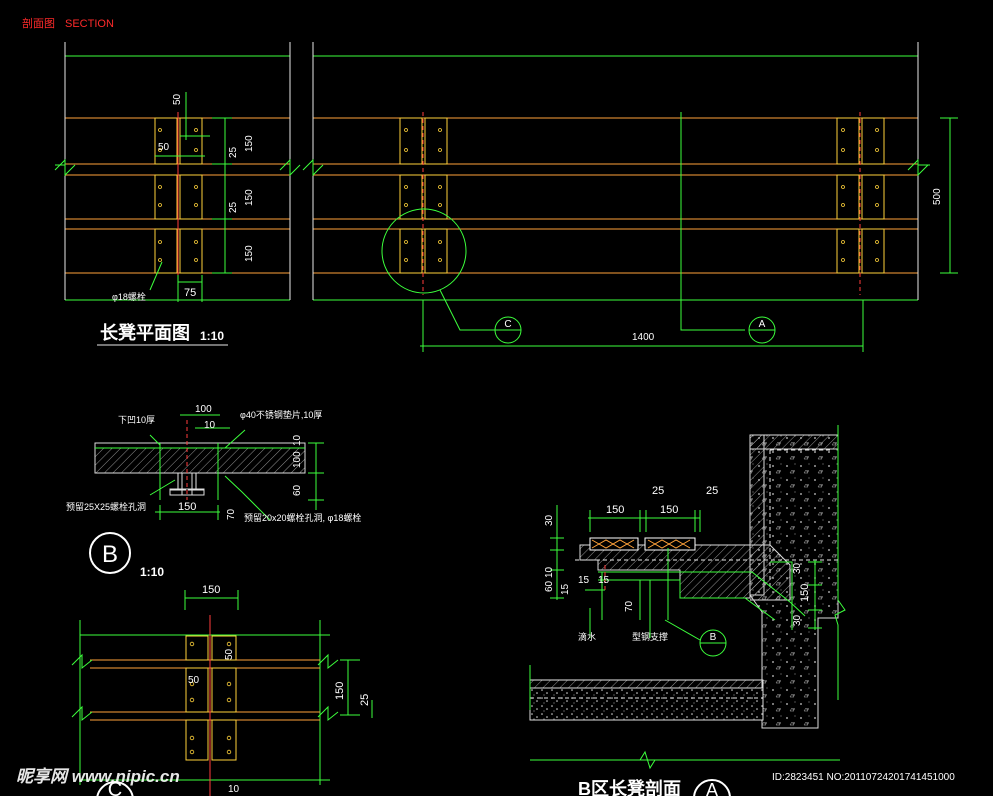  Describe the element at coordinates (549, 520) in the screenshot. I see `section-dim-30: 30` at that location.